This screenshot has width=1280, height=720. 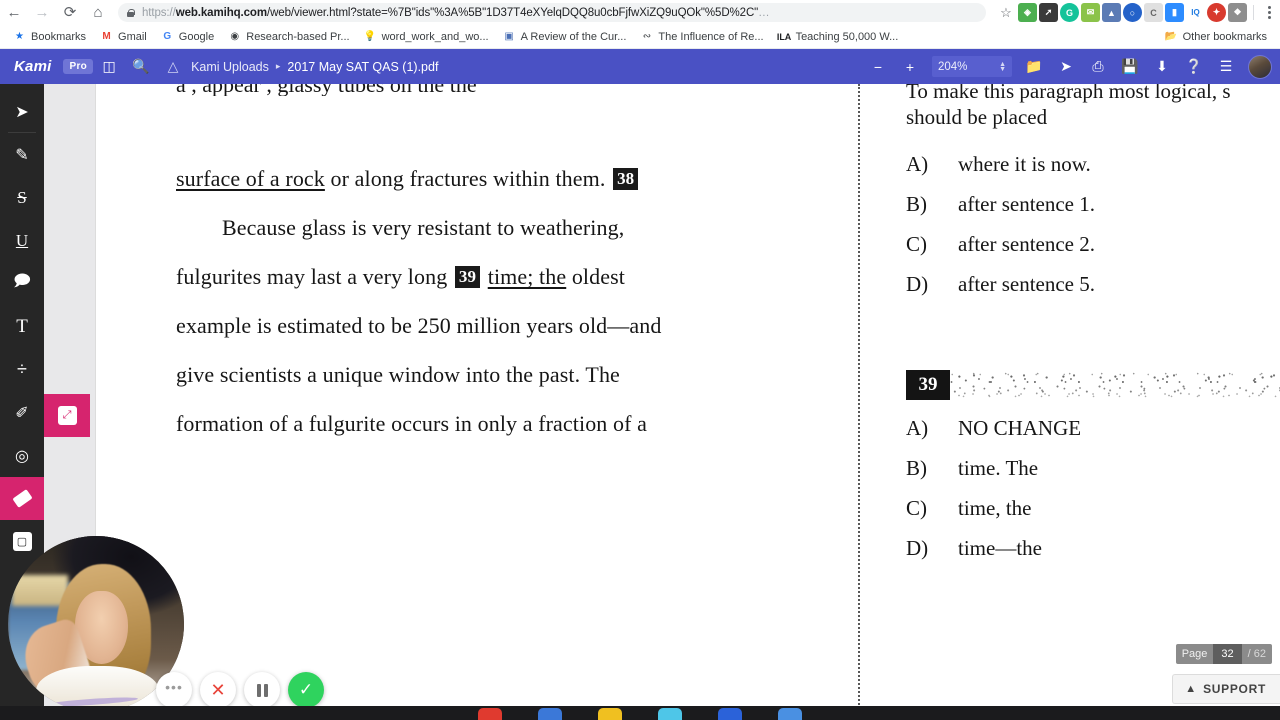 I want to click on chain-icon: ∾, so click(x=647, y=36).